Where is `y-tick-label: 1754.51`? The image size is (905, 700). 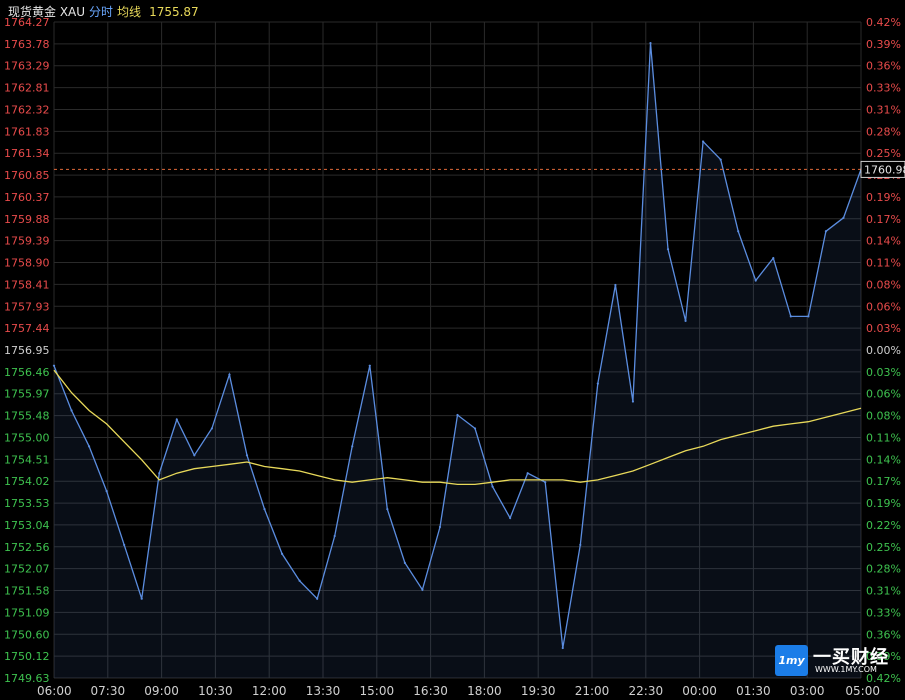 y-tick-label: 1754.51 is located at coordinates (27, 459).